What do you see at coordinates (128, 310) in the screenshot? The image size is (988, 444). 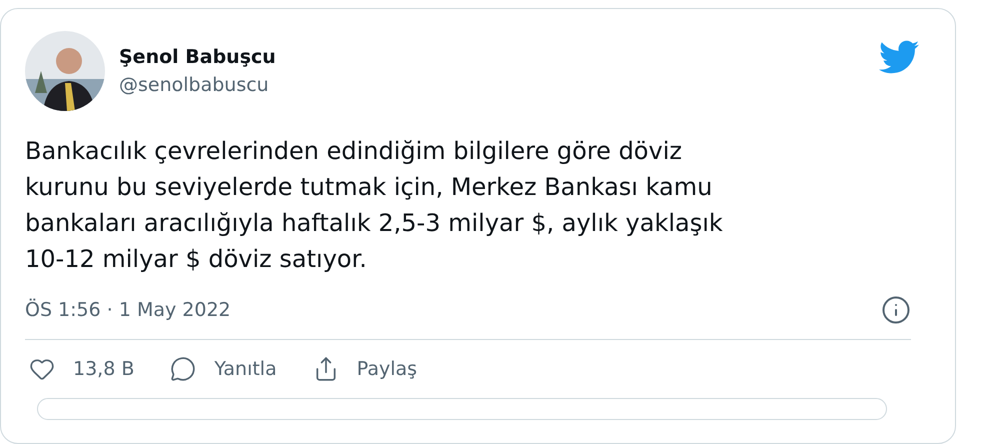 I see `tweet-timestamp: ÖS 1:56 · 1 May 2022` at bounding box center [128, 310].